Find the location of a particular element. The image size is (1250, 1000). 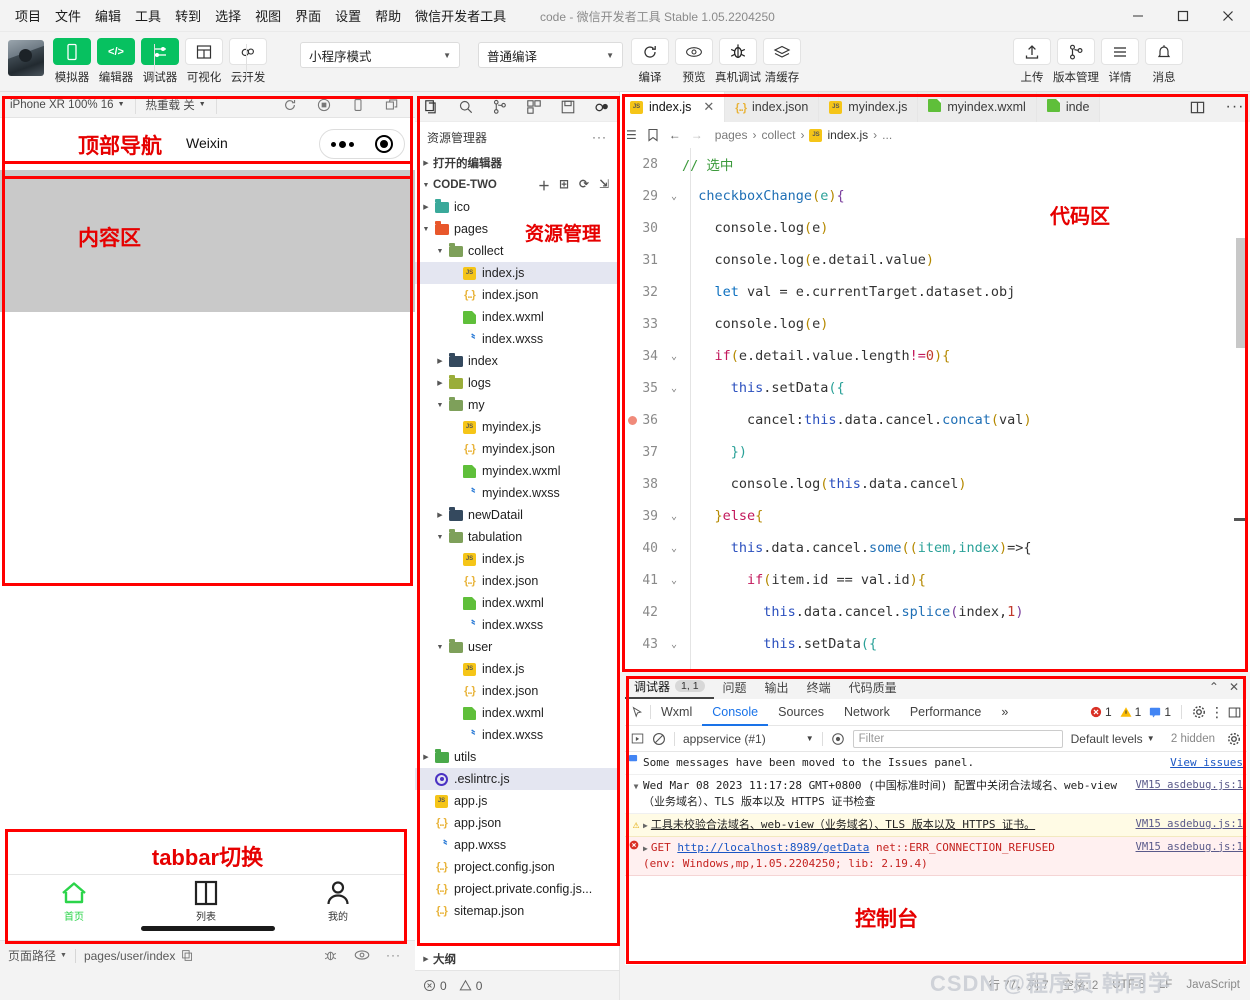

devtools-tab-输出: 输出 is located at coordinates (777, 687).